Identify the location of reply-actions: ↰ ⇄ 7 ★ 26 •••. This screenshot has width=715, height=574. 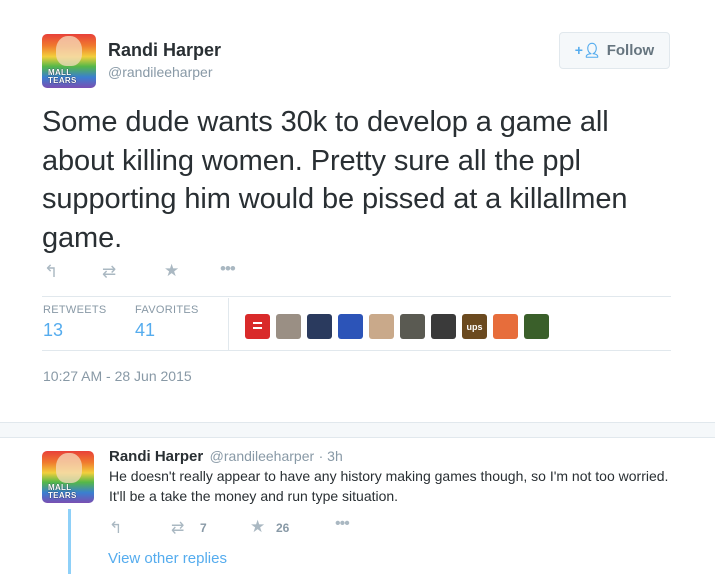
(239, 526).